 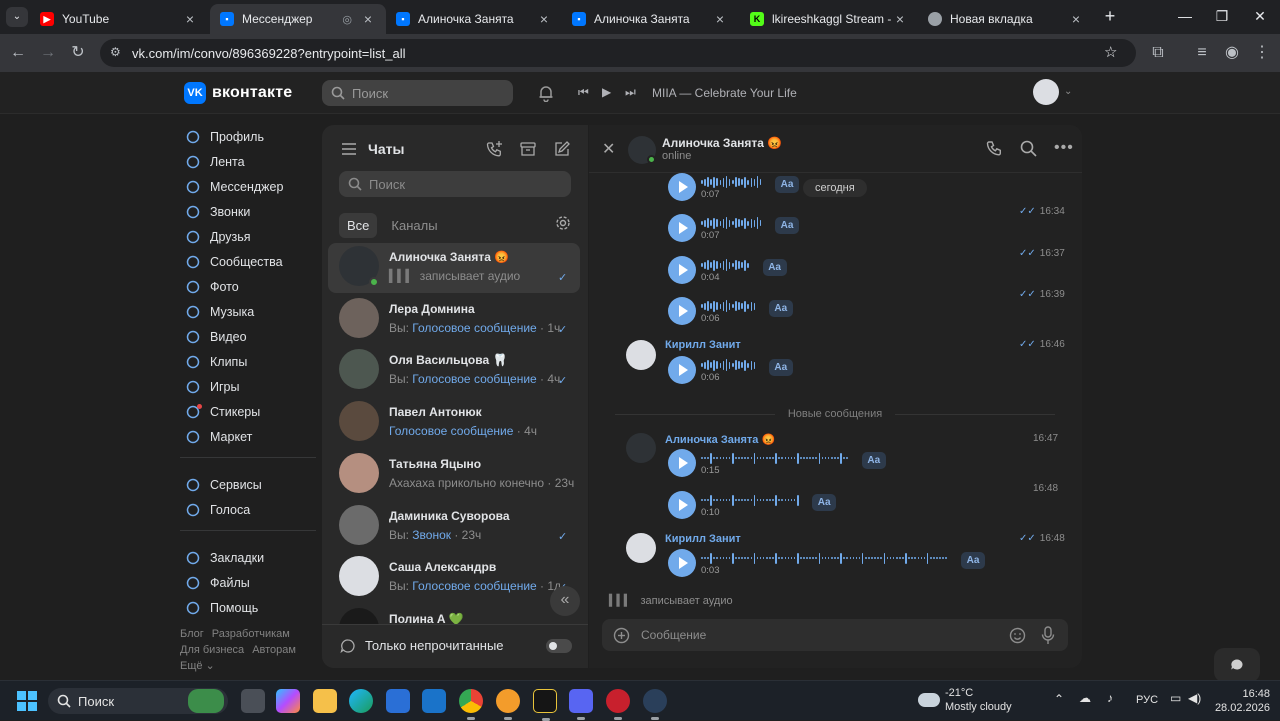 What do you see at coordinates (253, 701) in the screenshot?
I see `task-view-icon` at bounding box center [253, 701].